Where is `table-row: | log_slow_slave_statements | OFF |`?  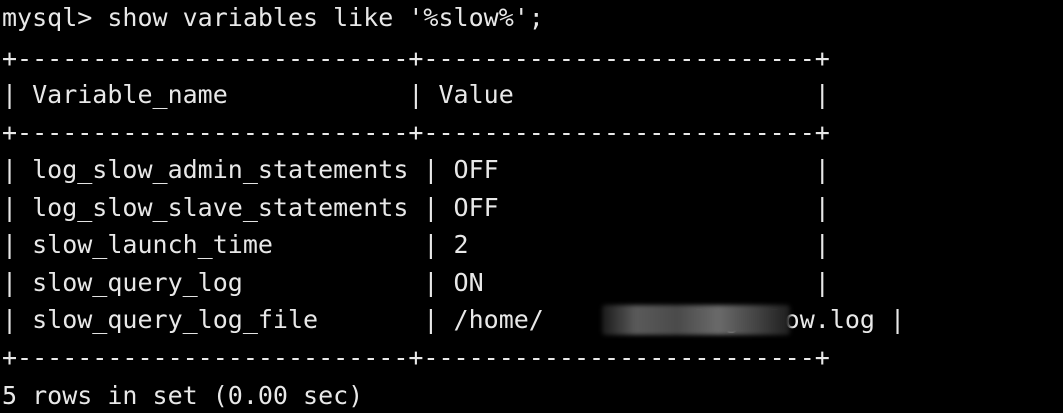
table-row: | log_slow_slave_statements | OFF | is located at coordinates (416, 207).